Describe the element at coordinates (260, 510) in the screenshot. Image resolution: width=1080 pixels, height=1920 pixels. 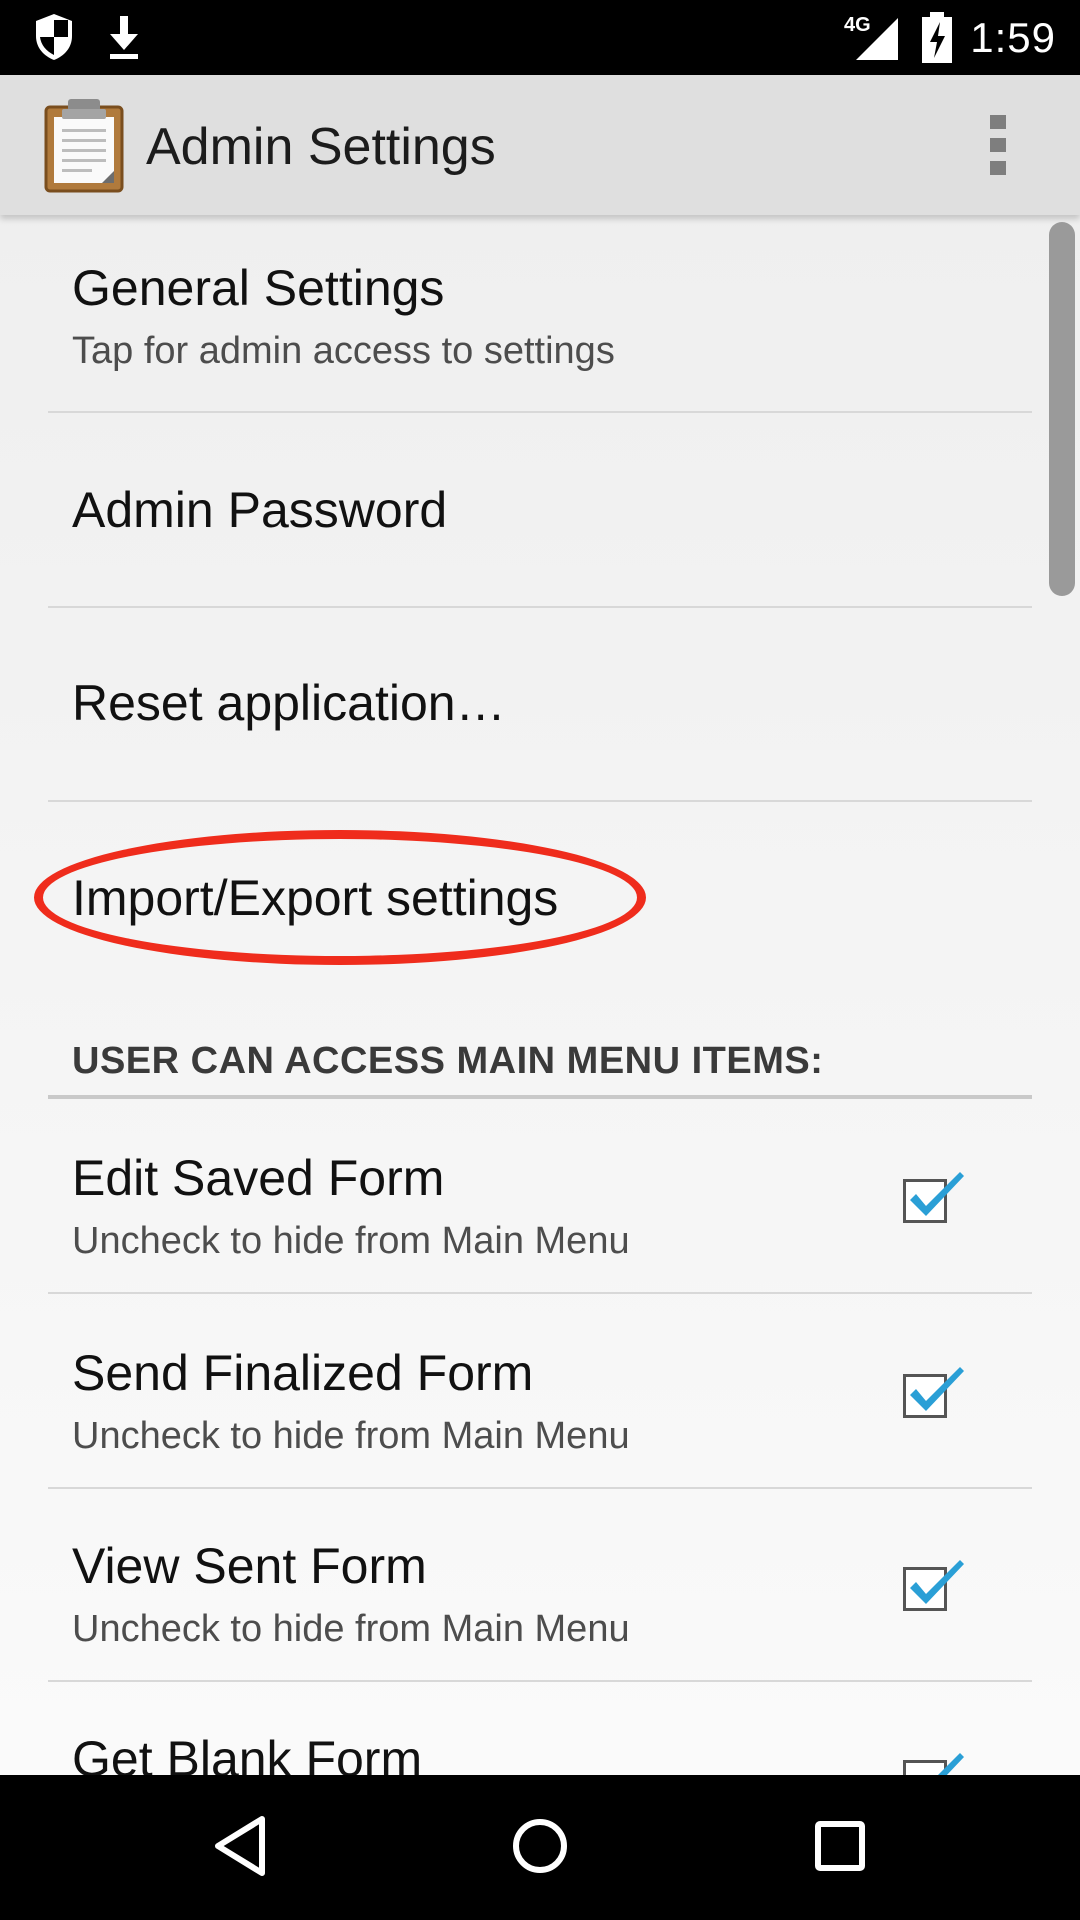
I see `pref-title: Admin Password` at that location.